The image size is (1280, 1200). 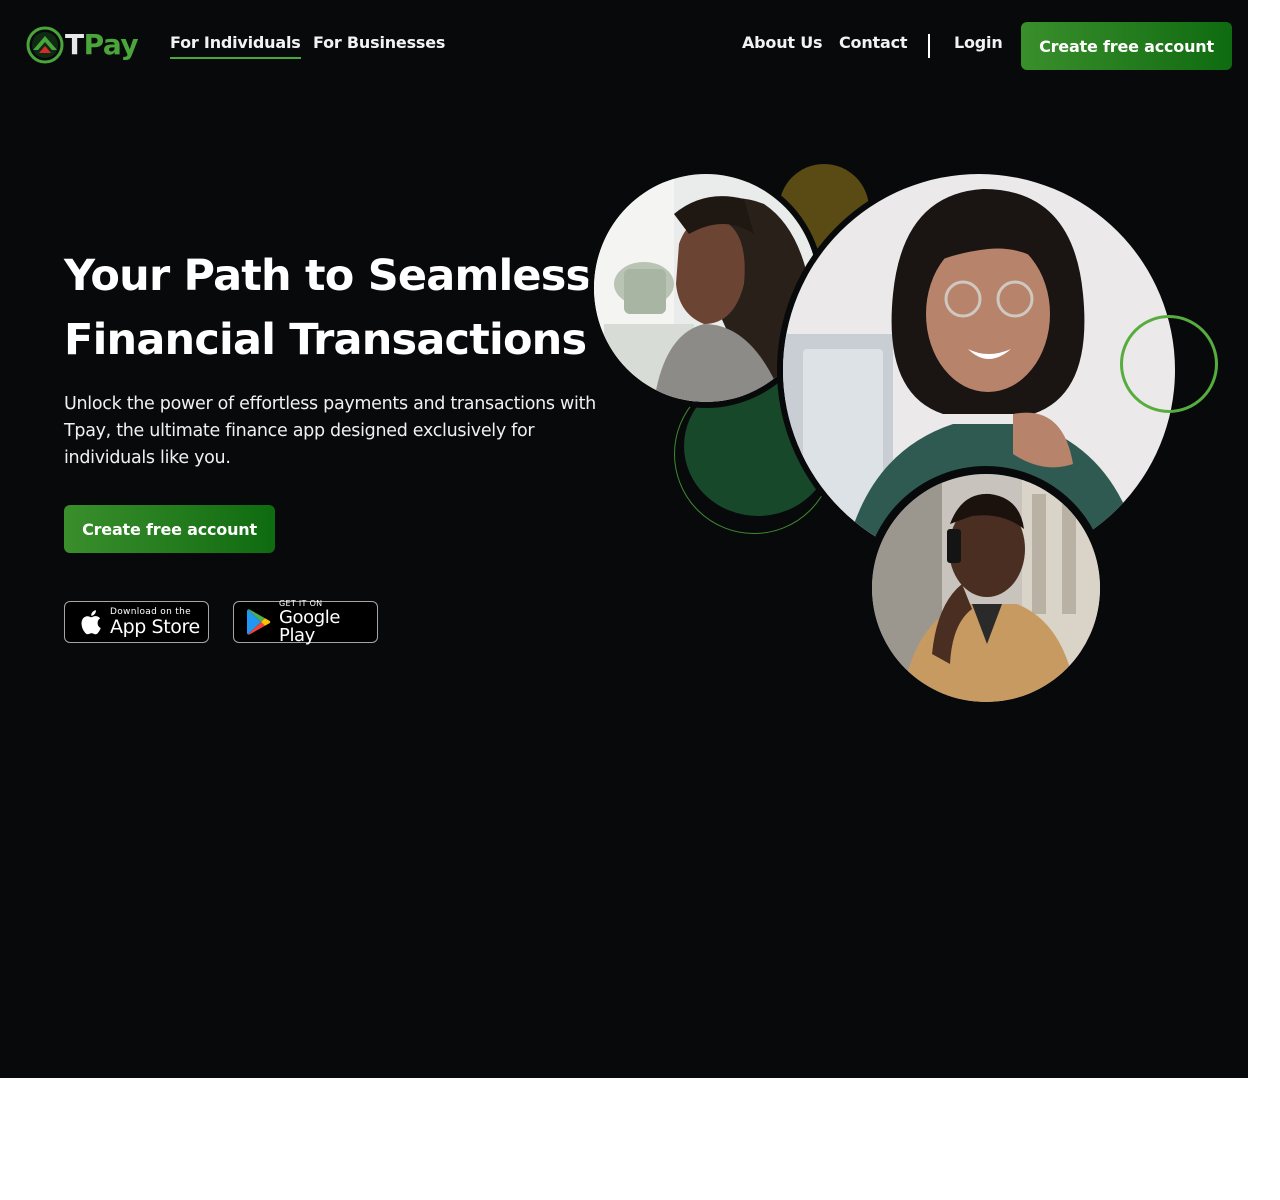 I want to click on hero-photo-man-phone-image, so click(x=986, y=588).